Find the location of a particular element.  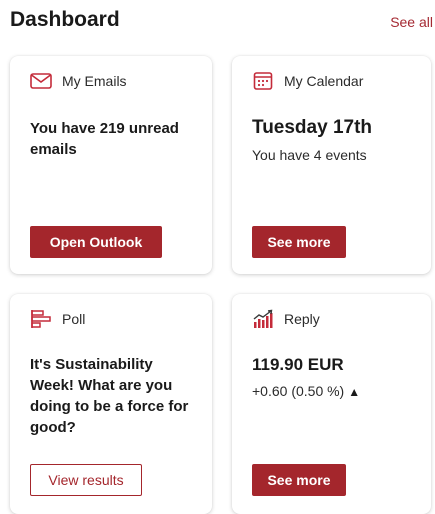

calendar-card-label: My Calendar is located at coordinates (324, 81).